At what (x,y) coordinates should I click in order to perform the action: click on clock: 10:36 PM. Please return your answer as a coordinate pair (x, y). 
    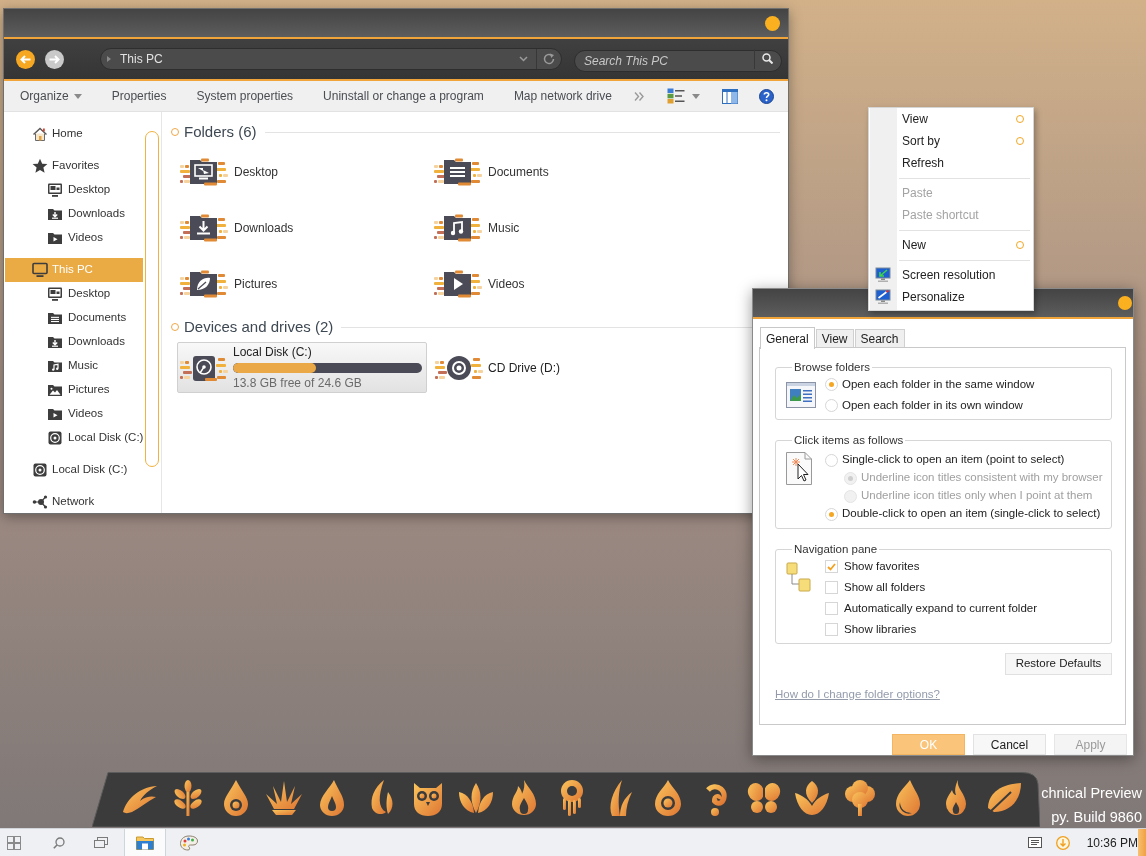
    Looking at the image, I should click on (1112, 842).